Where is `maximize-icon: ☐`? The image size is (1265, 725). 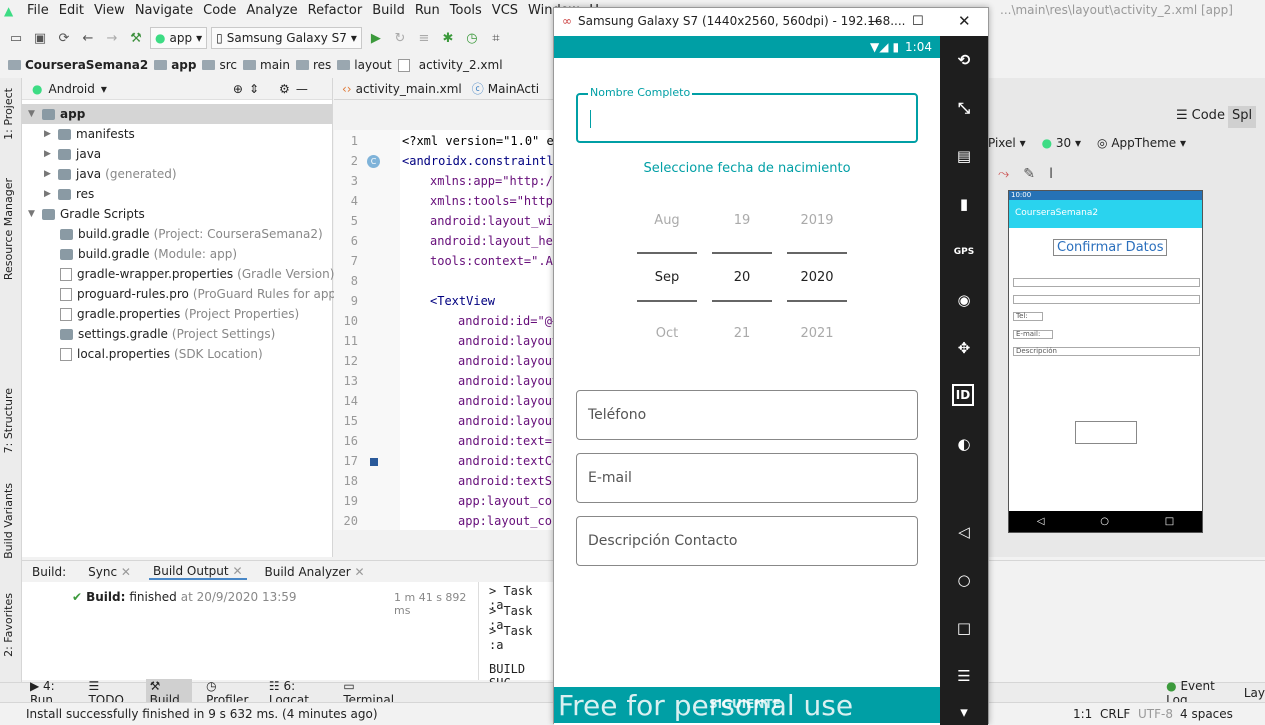
maximize-icon: ☐ is located at coordinates (918, 21).